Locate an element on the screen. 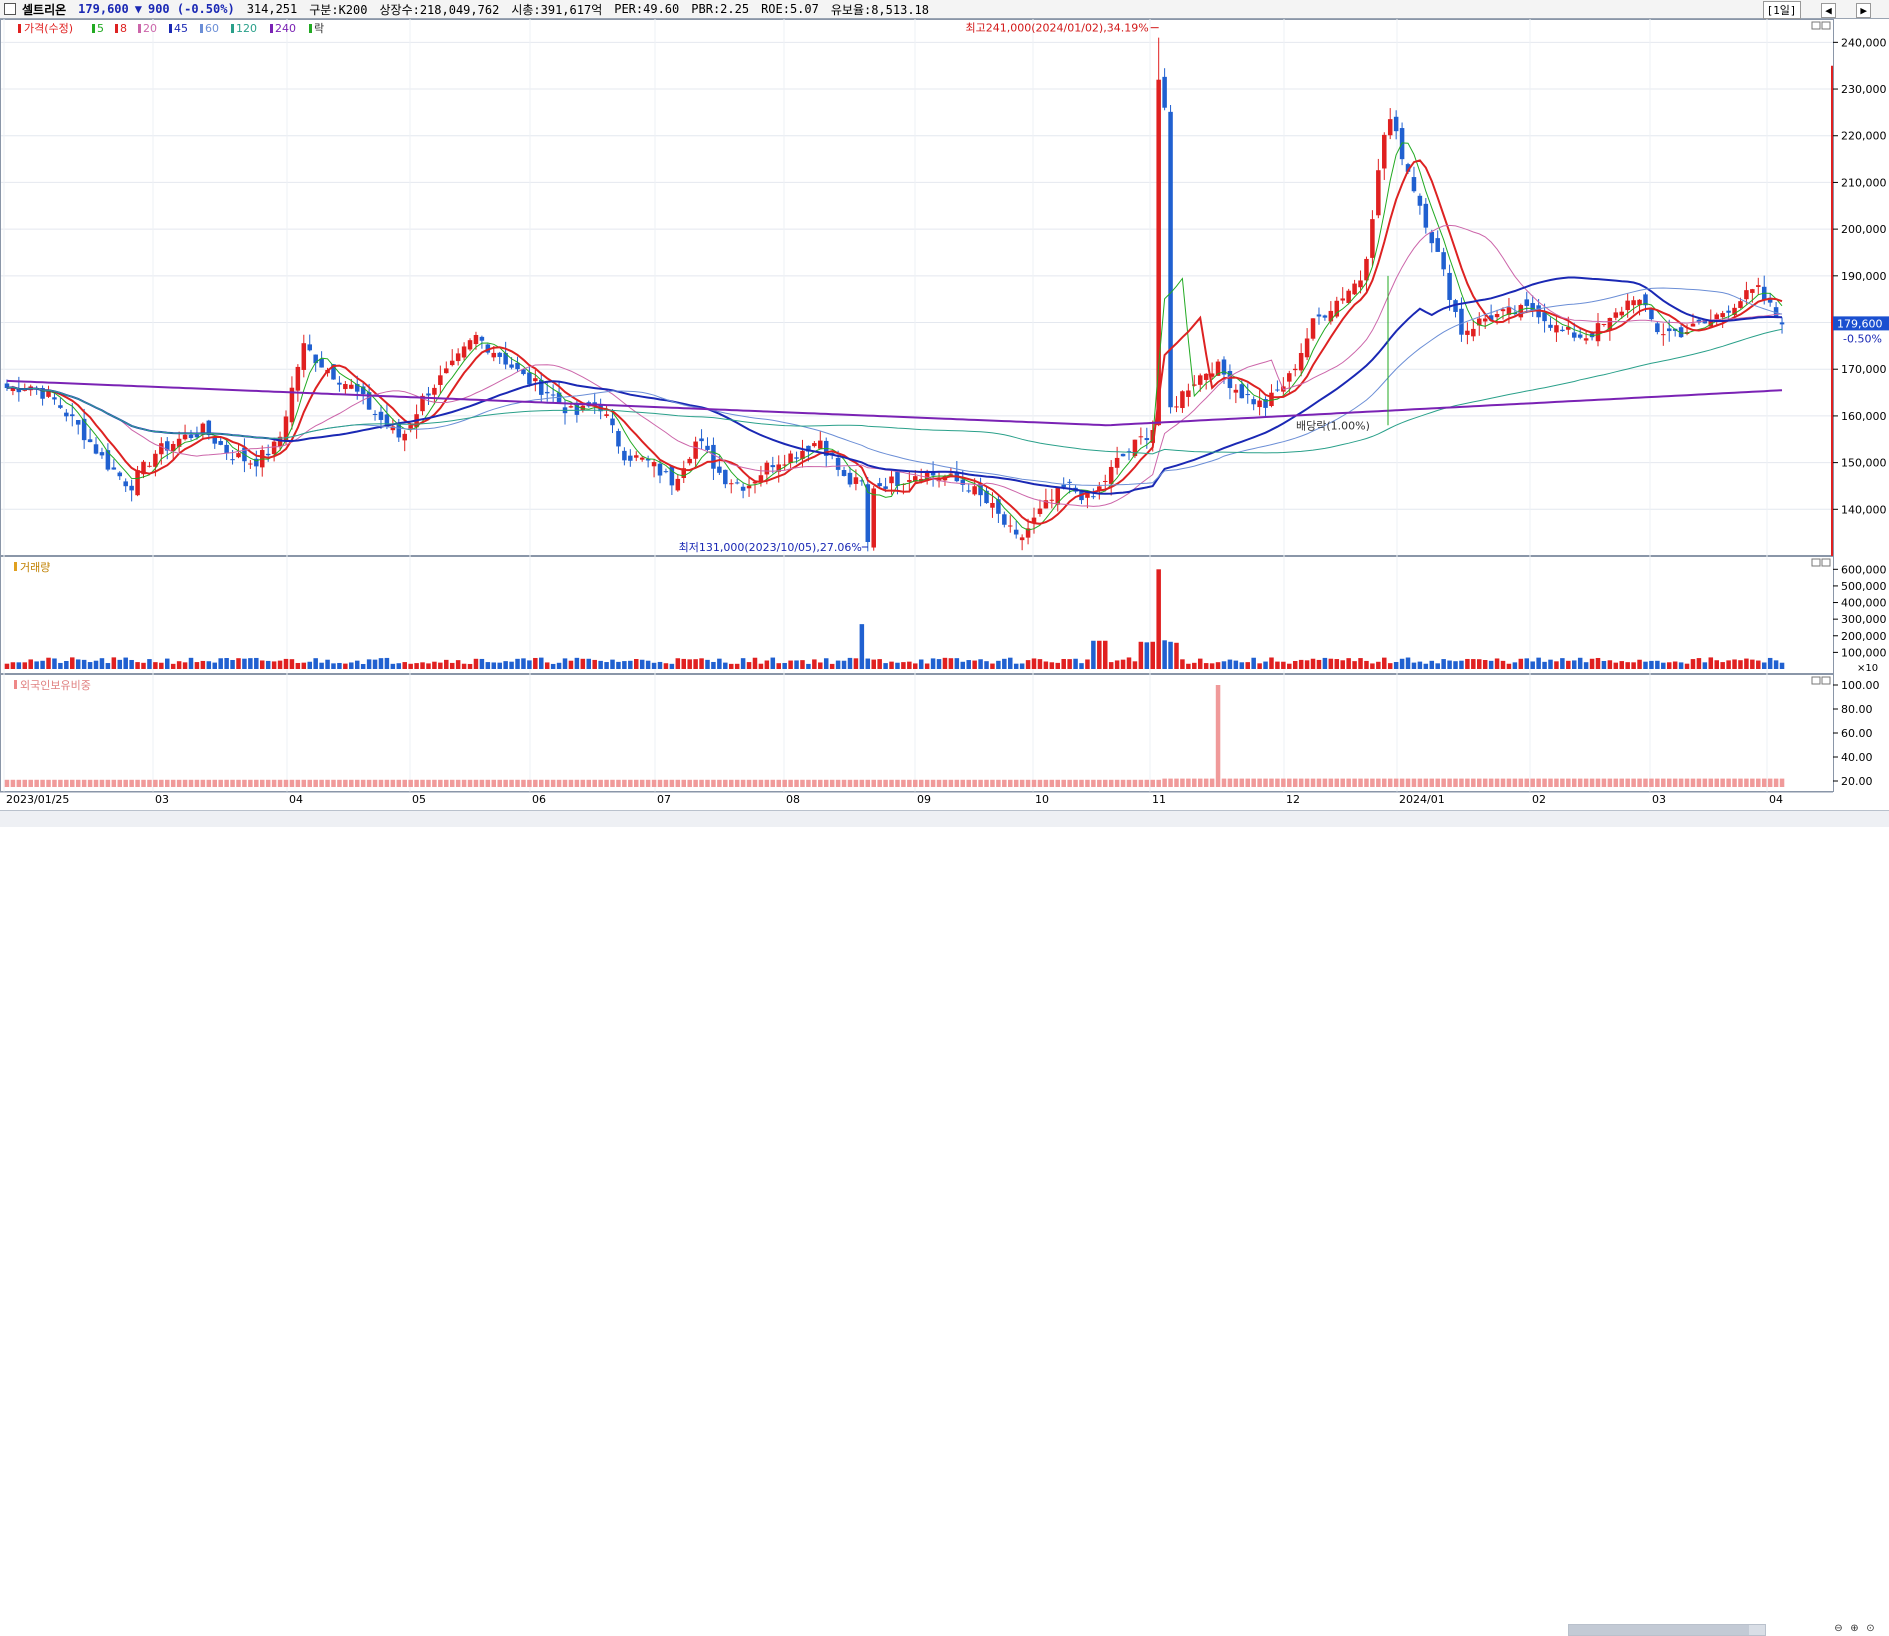 The image size is (1889, 1636). scroll-thumb is located at coordinates (1659, 1630).